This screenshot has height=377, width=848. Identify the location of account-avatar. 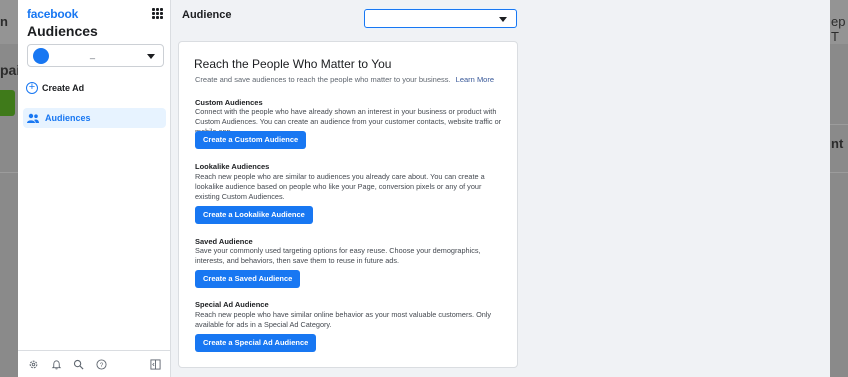
(41, 56).